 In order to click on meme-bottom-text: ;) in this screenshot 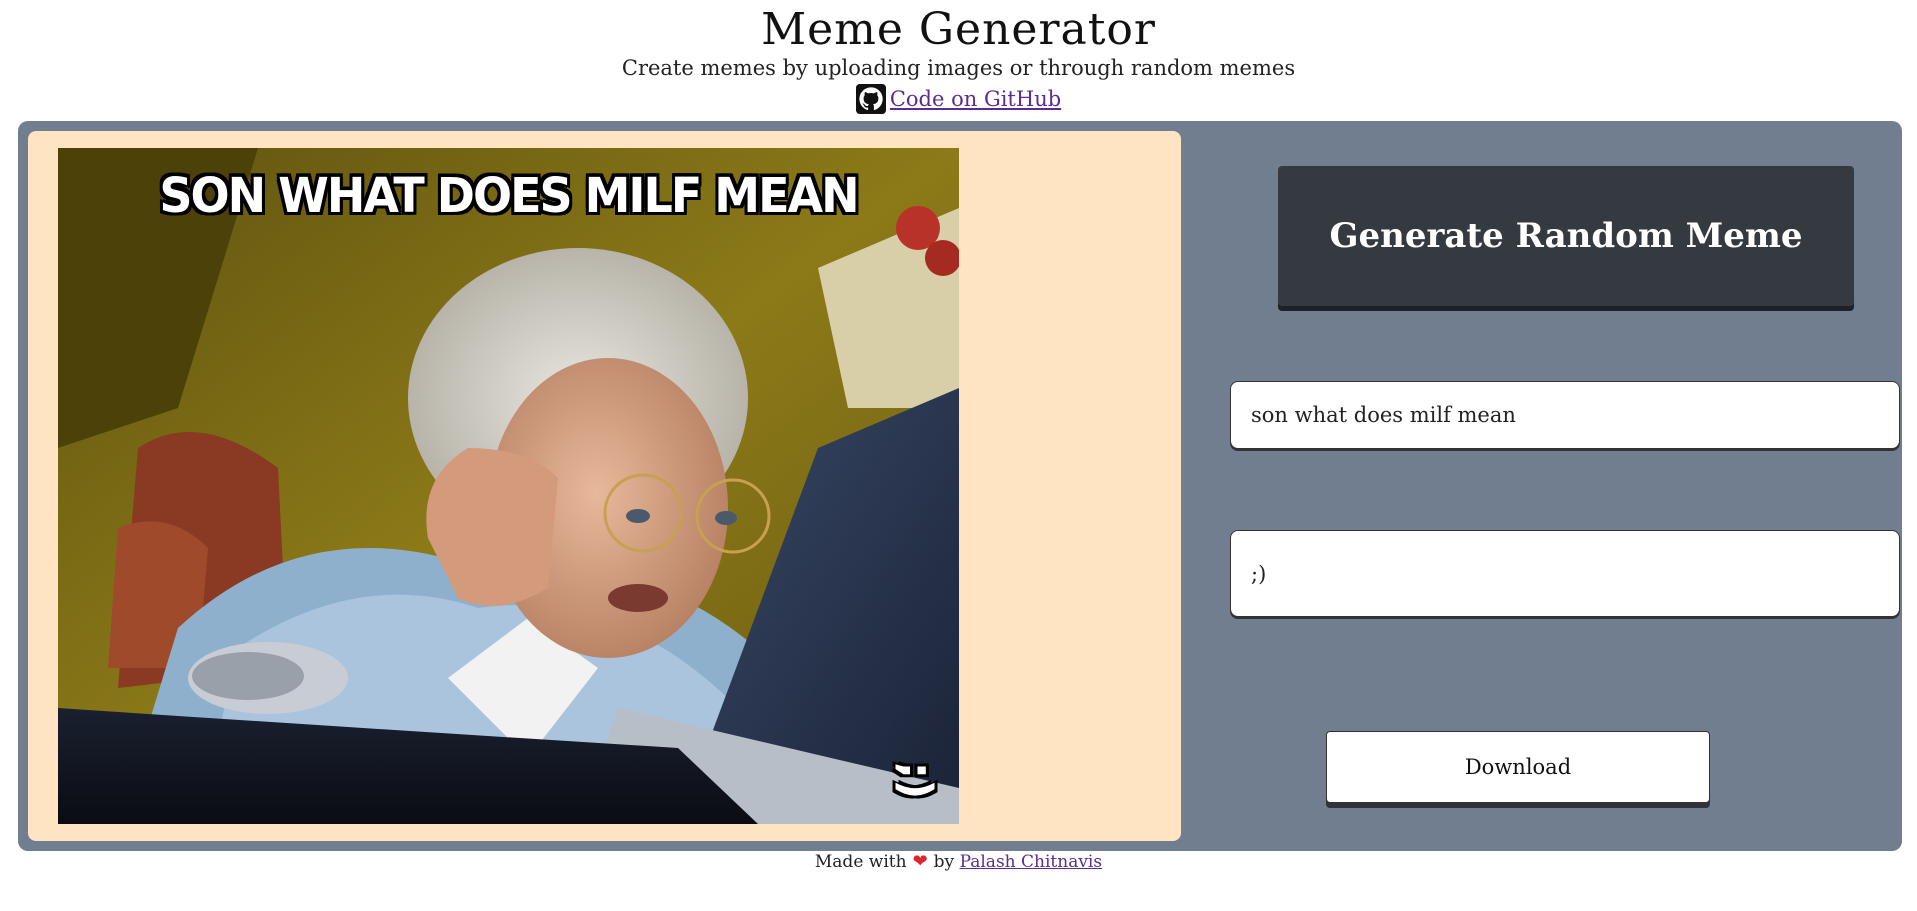, I will do `click(916, 780)`.